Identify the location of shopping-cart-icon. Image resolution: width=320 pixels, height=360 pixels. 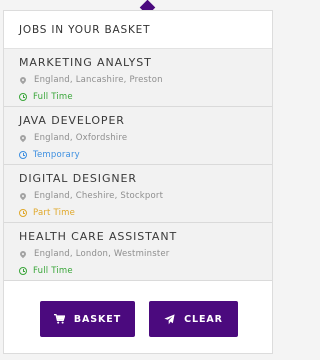
(59, 319).